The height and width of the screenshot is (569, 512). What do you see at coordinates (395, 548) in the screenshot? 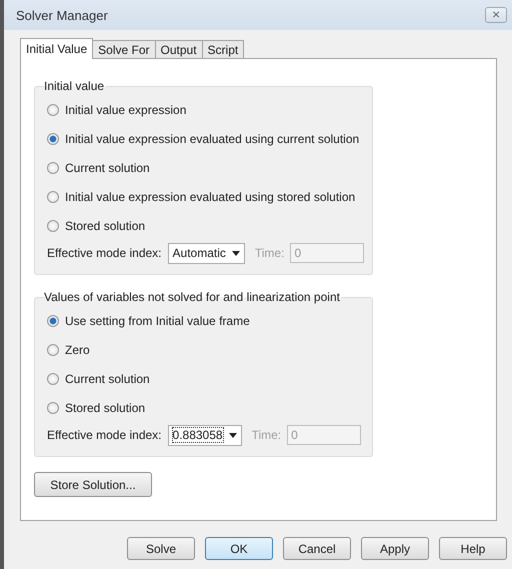
I see `dialog-button: Apply` at bounding box center [395, 548].